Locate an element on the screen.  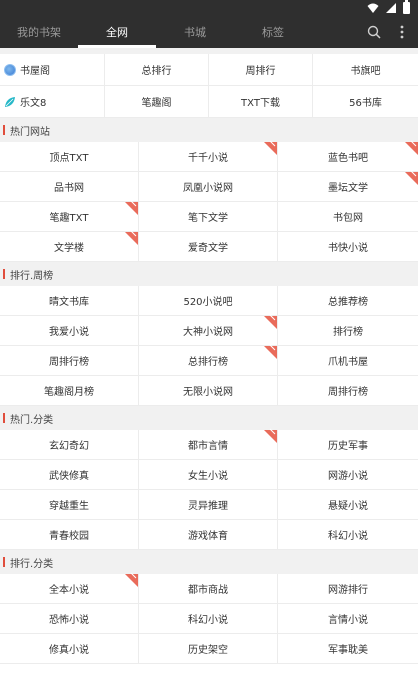
site-shortcuts: 书屋阁 总排行 周排行 书旗吧乐文8 笔趣阁 TXT下载 56书库 is located at coordinates (209, 86).